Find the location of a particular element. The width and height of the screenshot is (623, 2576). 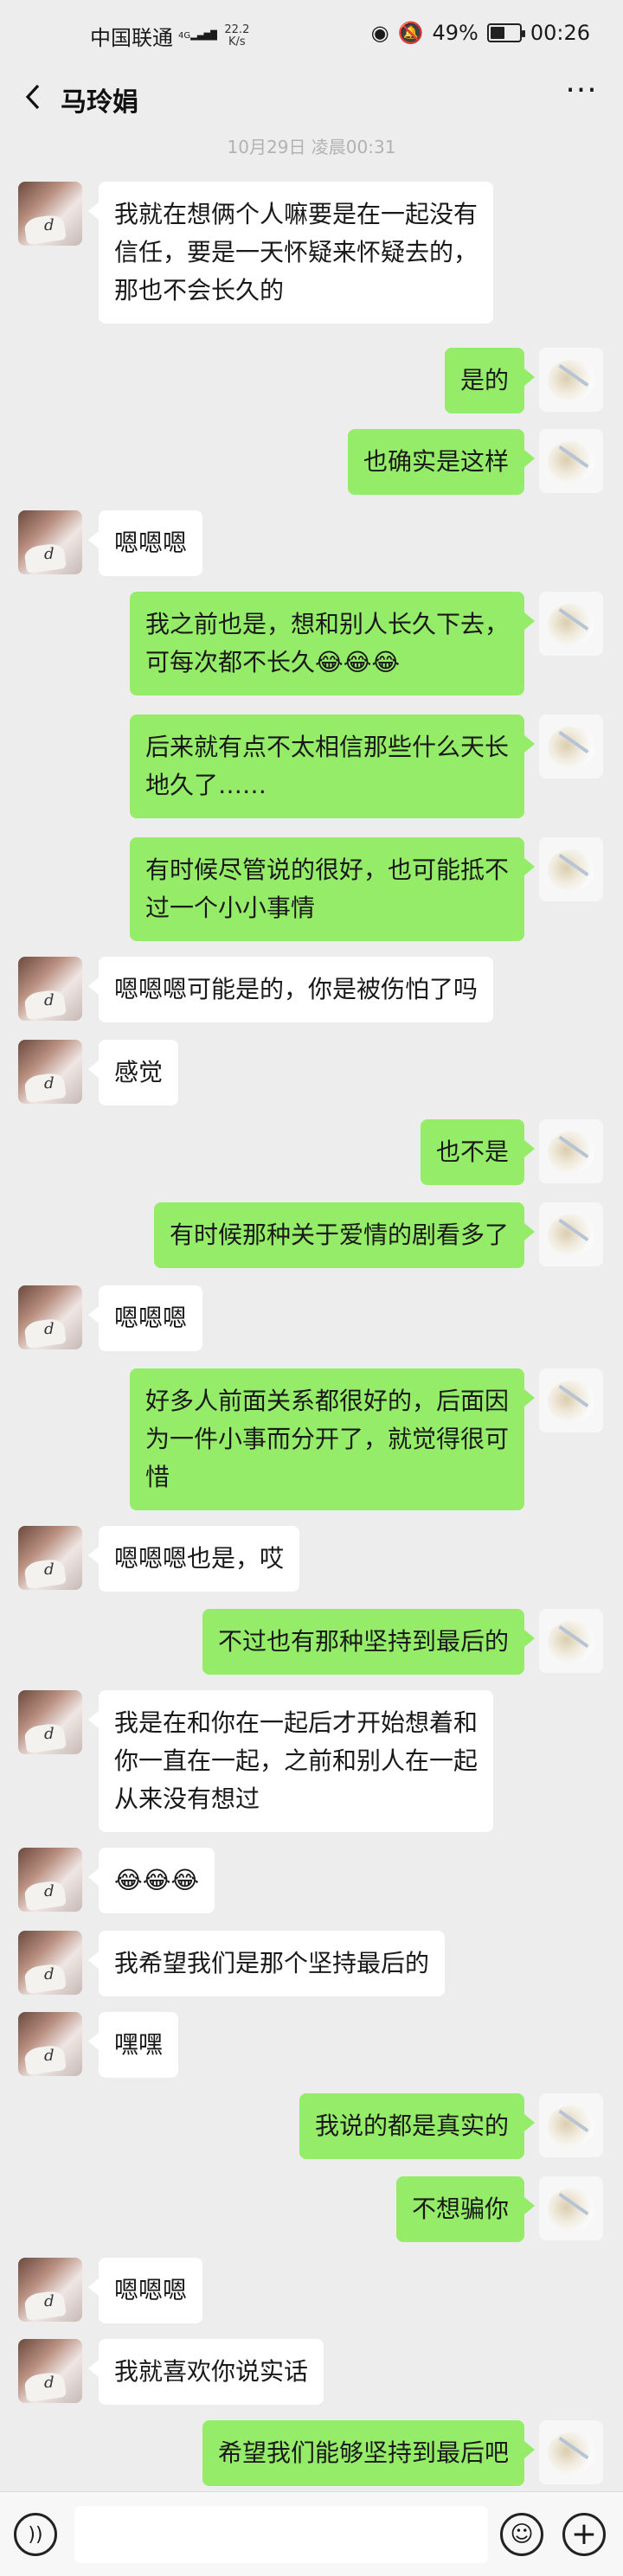

more-actions-button: + is located at coordinates (584, 2534).